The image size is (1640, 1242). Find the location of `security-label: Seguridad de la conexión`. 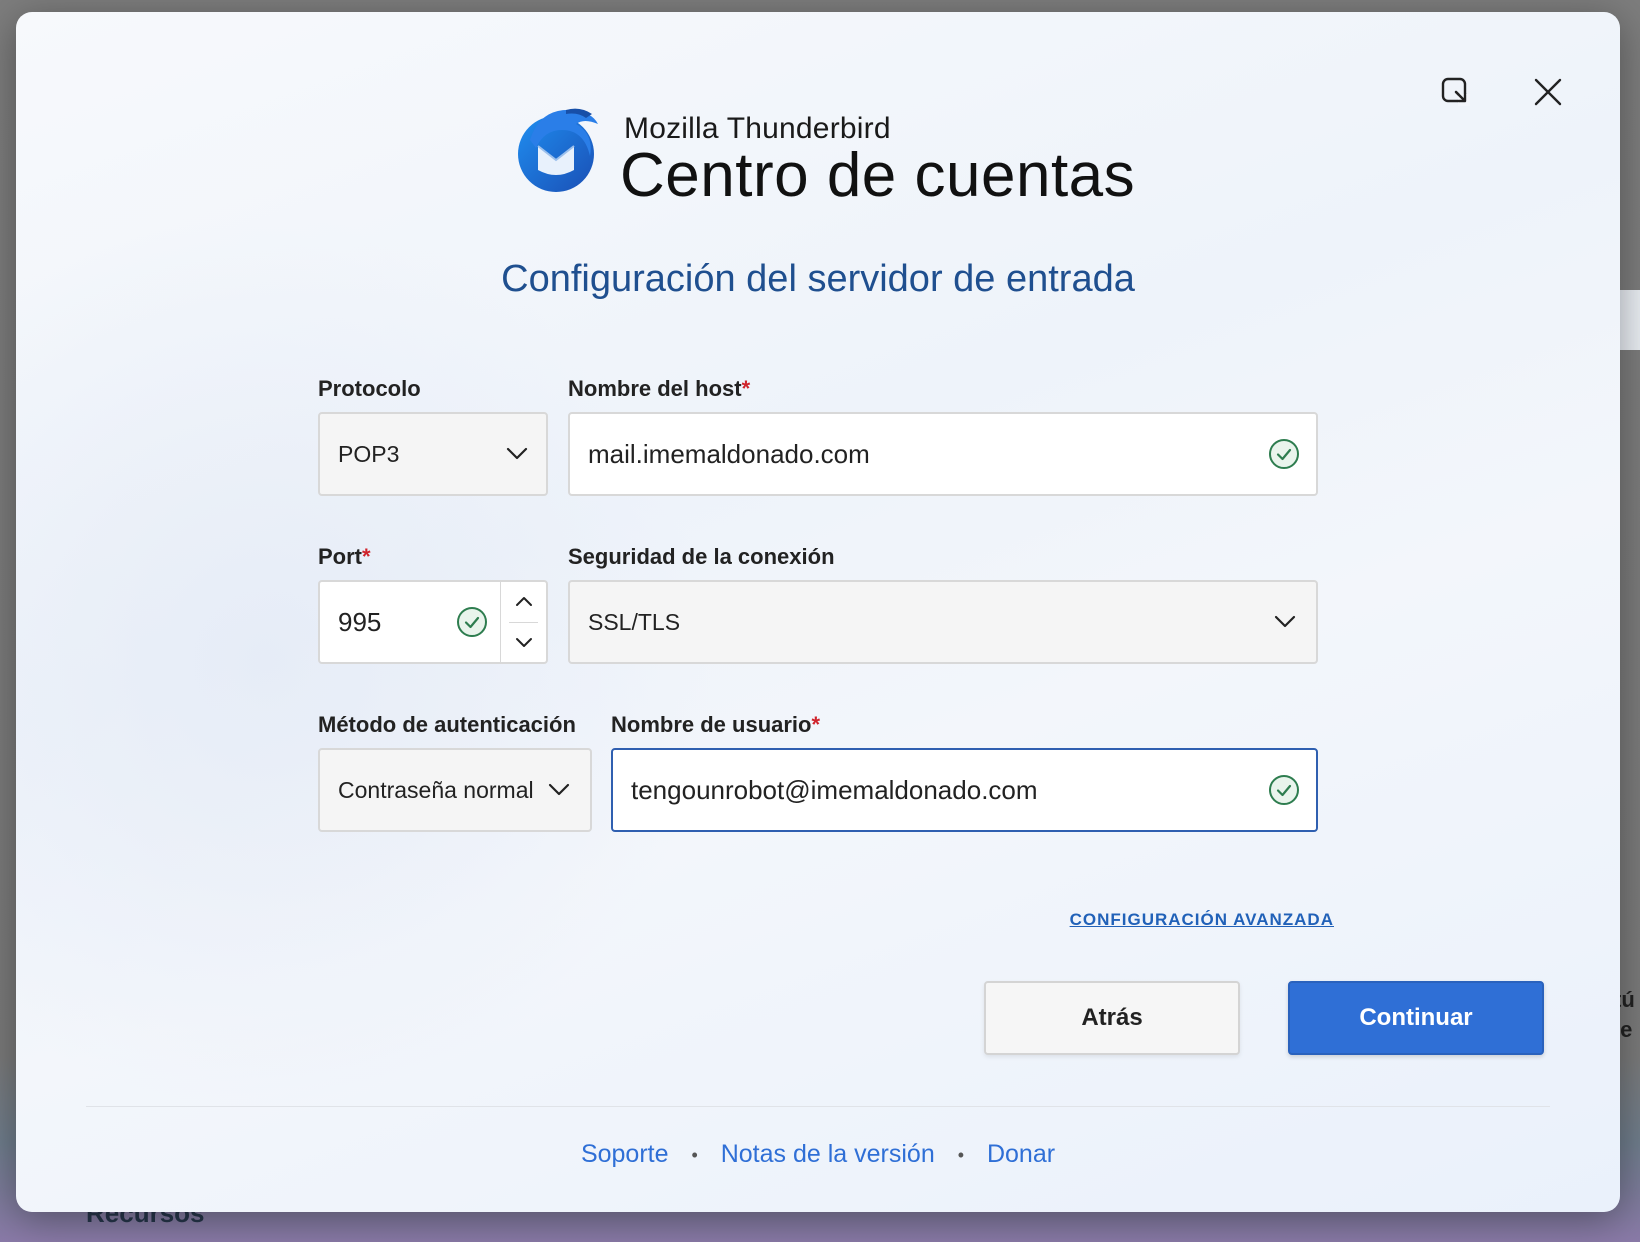

security-label: Seguridad de la conexión is located at coordinates (701, 556).